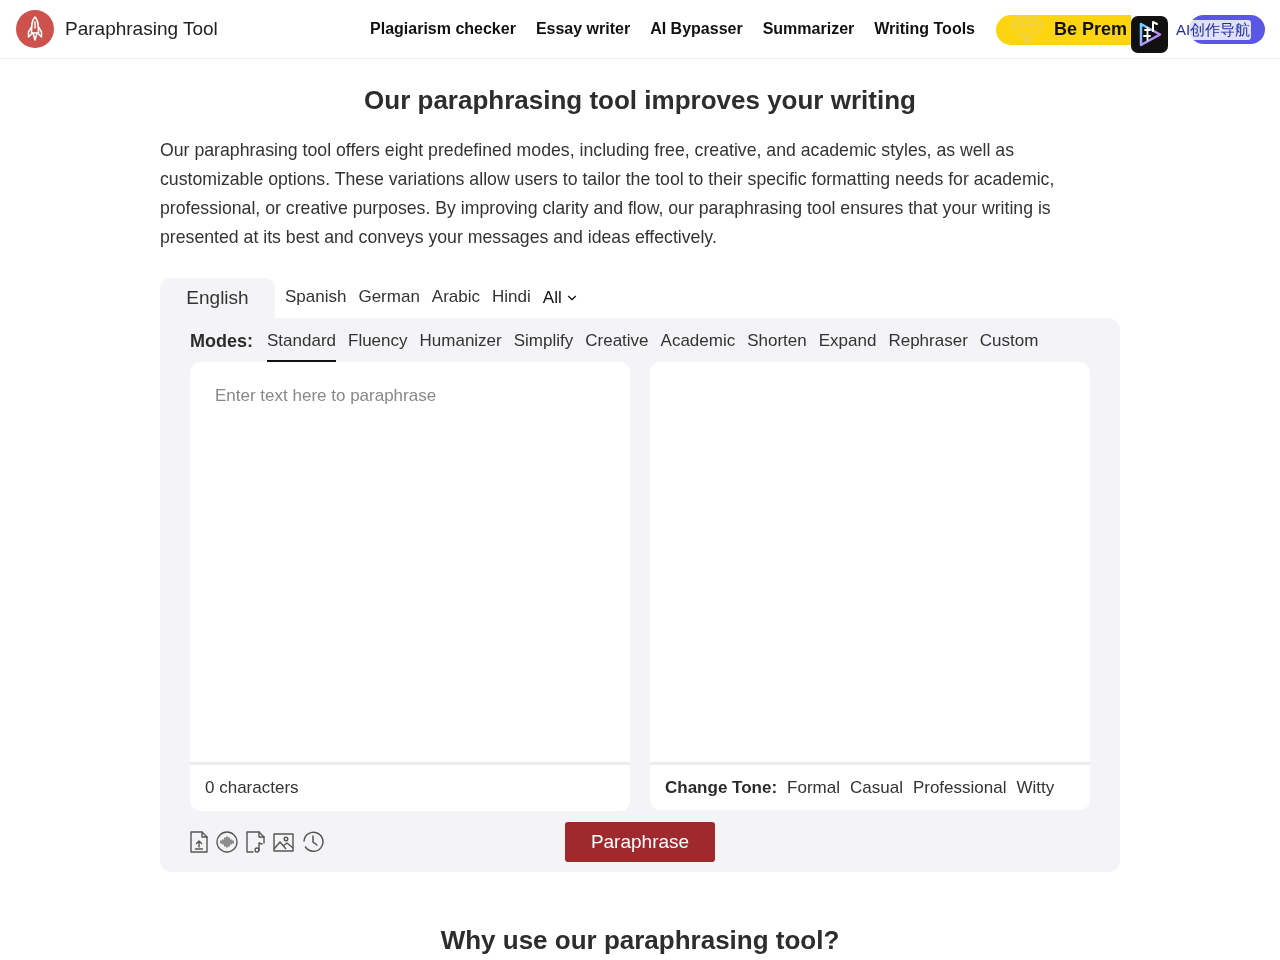 This screenshot has width=1280, height=960. I want to click on language-tab: English, so click(217, 298).